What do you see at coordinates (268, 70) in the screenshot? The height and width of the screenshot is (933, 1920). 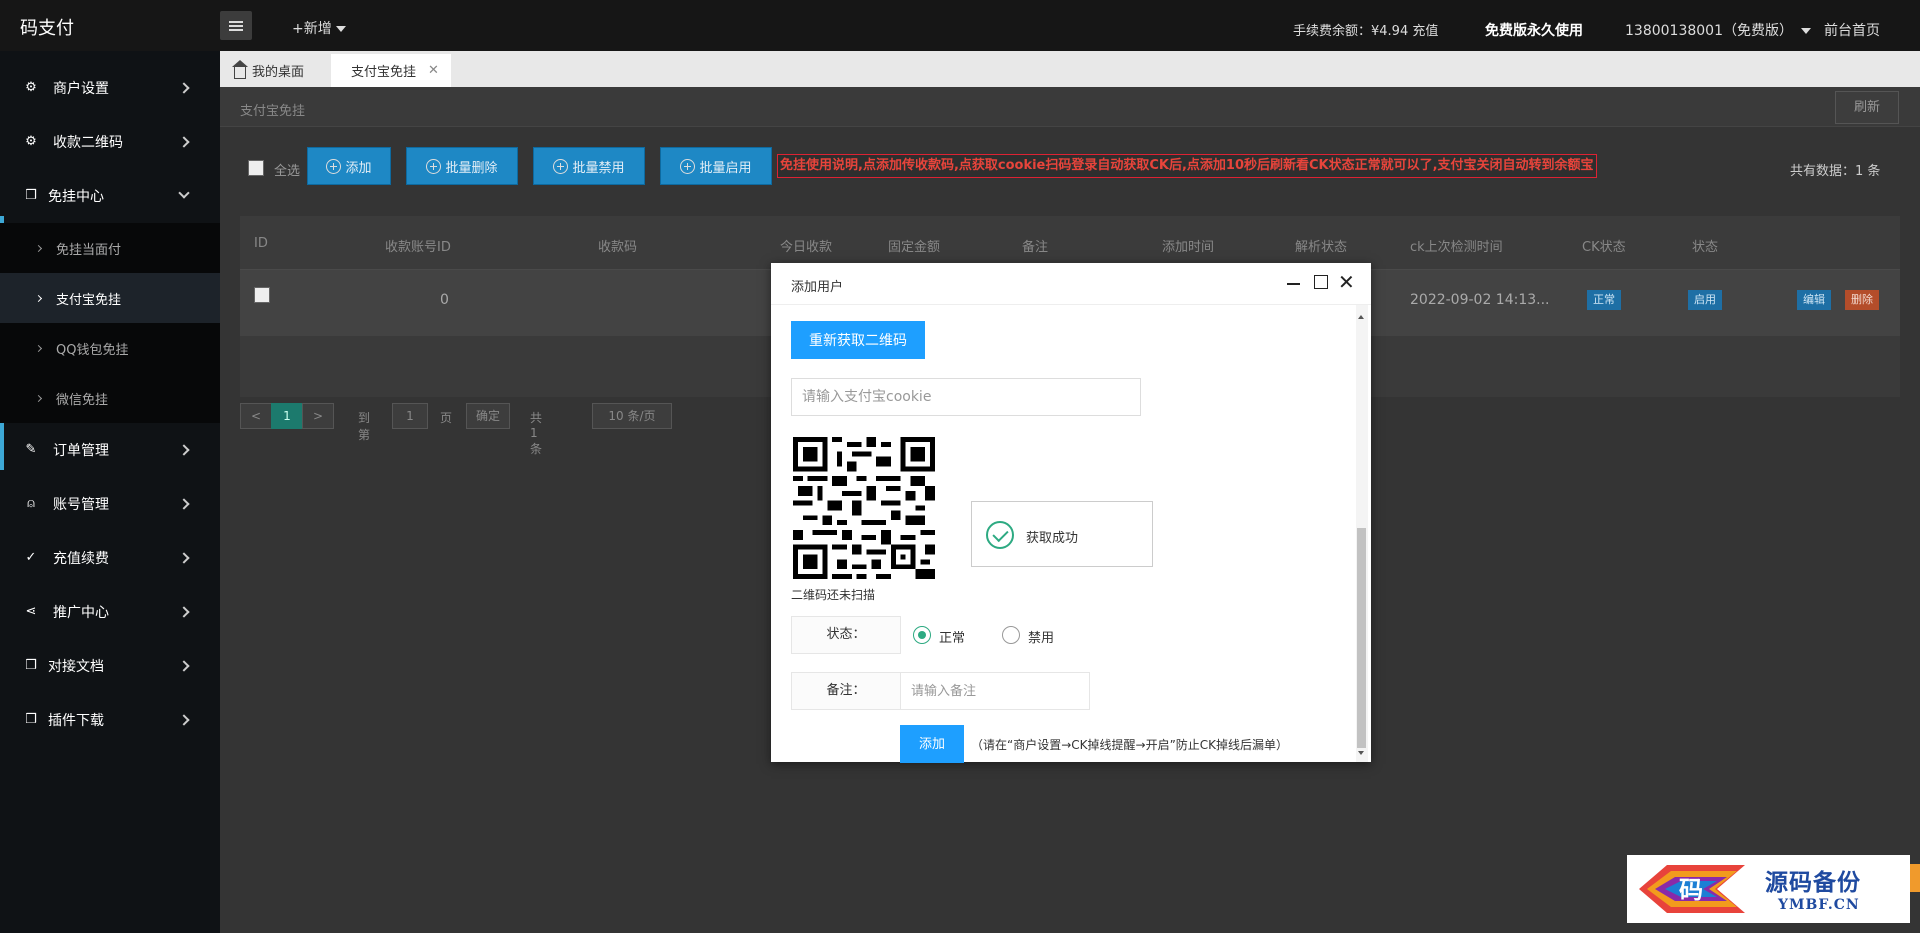 I see `tab-desktop: 我的桌面` at bounding box center [268, 70].